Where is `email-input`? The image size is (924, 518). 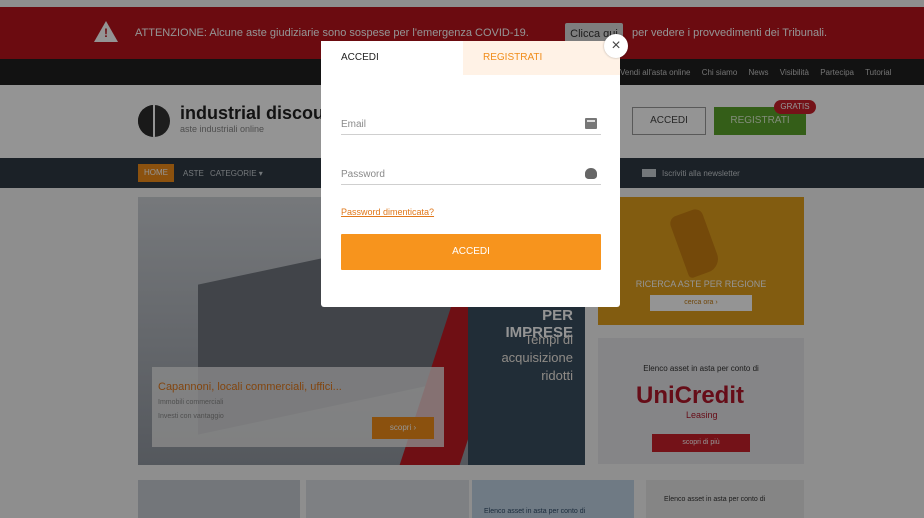 email-input is located at coordinates (456, 124).